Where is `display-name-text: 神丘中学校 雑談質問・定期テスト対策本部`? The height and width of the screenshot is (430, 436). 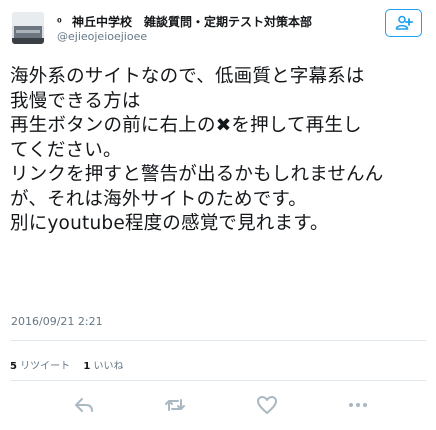
display-name-text: 神丘中学校 雑談質問・定期テスト対策本部 is located at coordinates (192, 22).